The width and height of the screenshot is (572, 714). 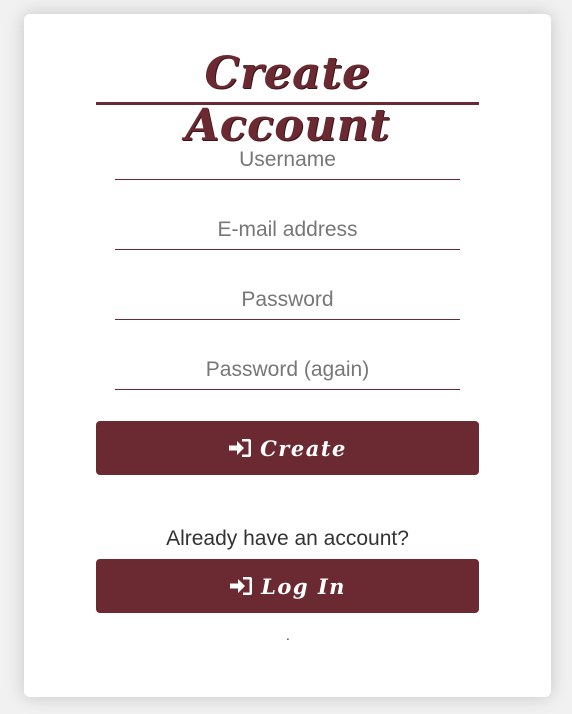 I want to click on page-title: Create Account, so click(x=287, y=99).